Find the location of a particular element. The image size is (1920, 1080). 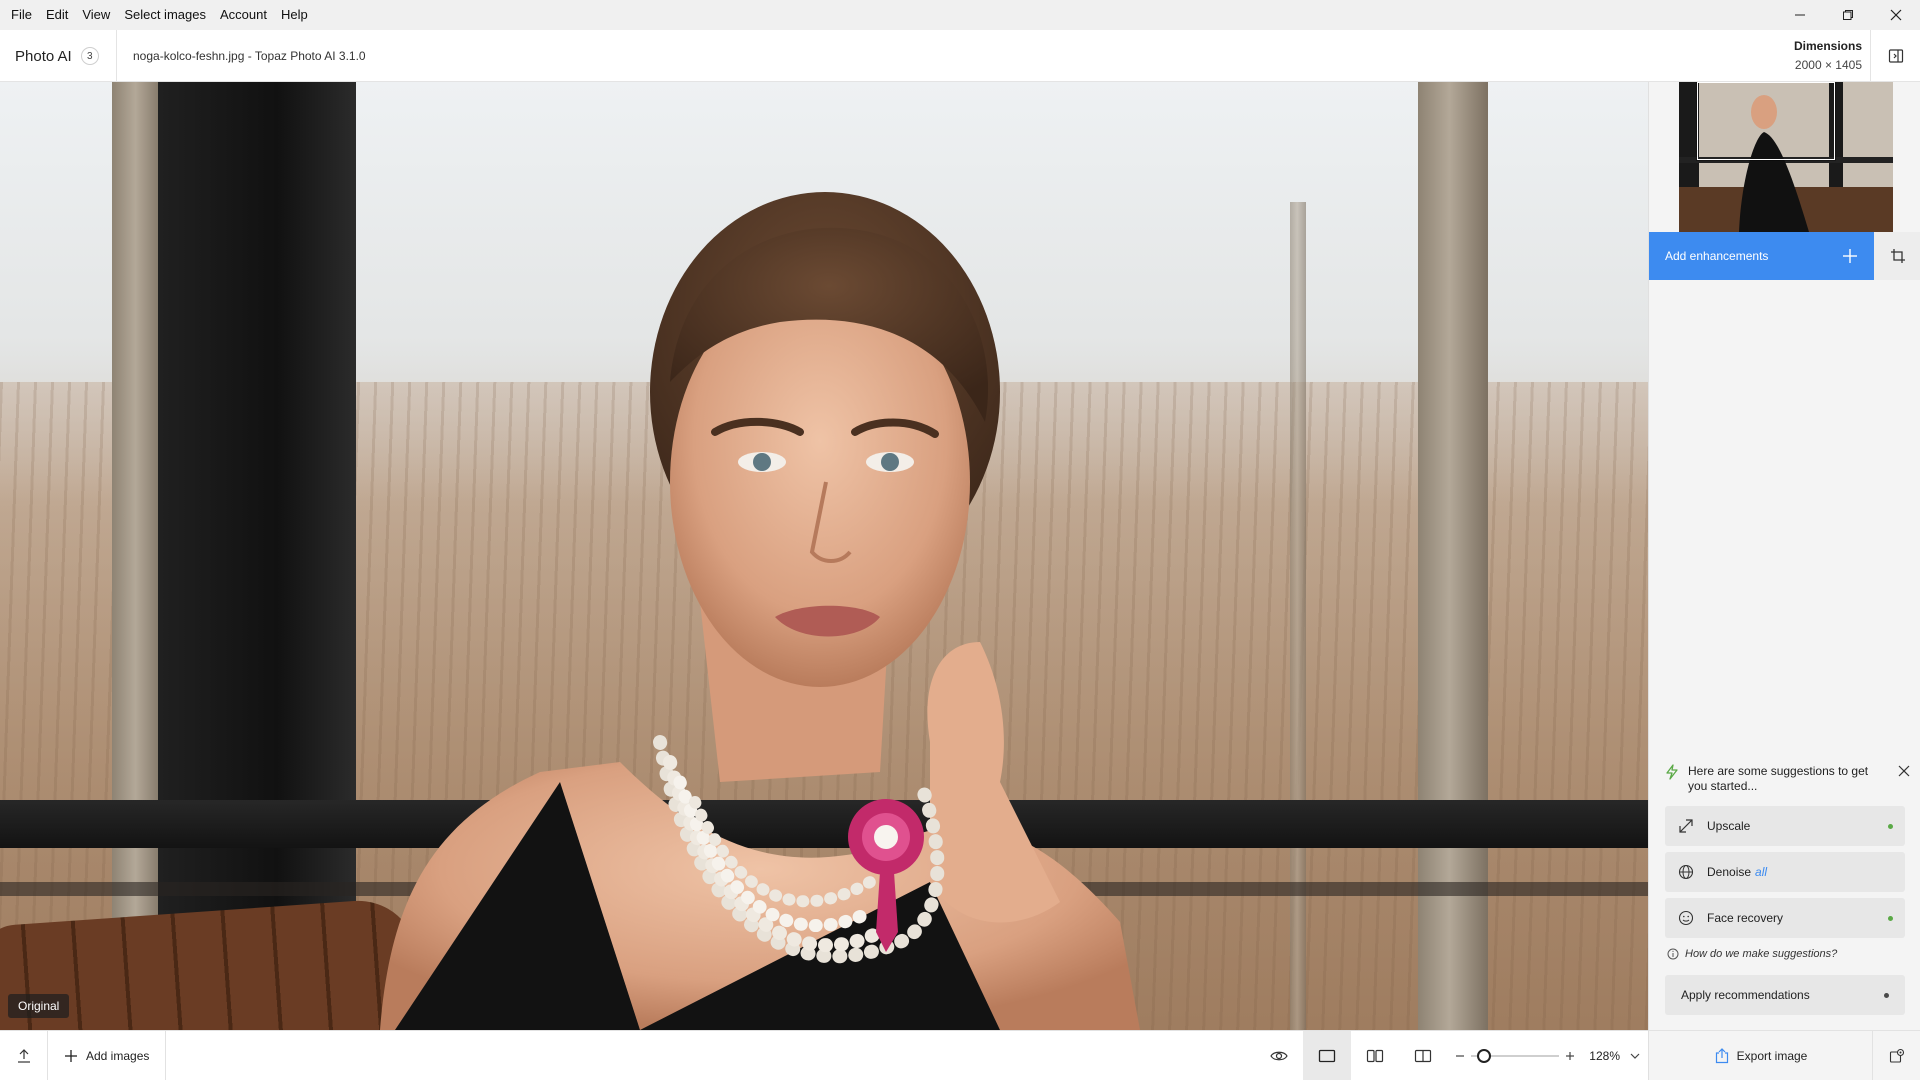

export-image-label: Export image is located at coordinates (1772, 1056).